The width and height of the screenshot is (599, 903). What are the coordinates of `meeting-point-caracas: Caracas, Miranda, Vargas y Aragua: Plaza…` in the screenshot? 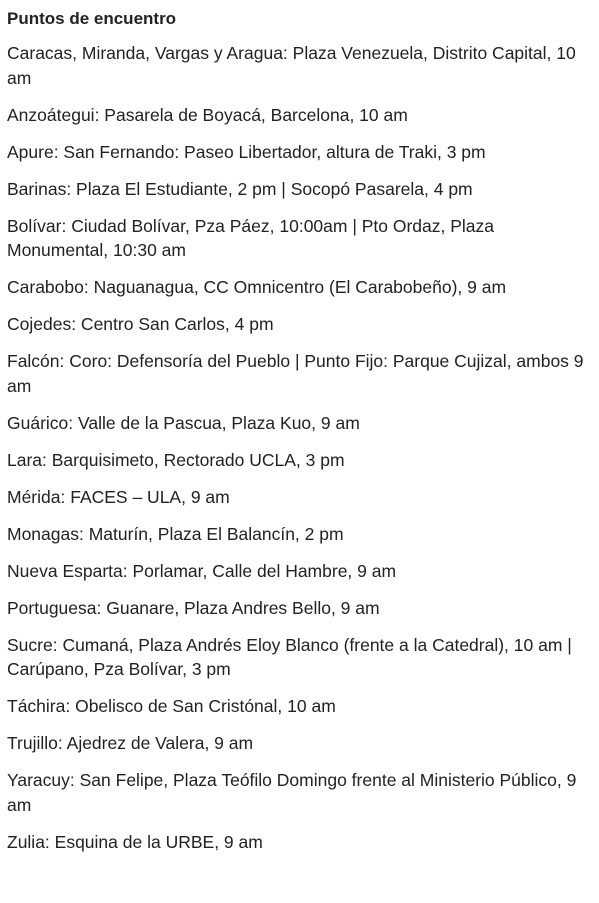 It's located at (291, 65).